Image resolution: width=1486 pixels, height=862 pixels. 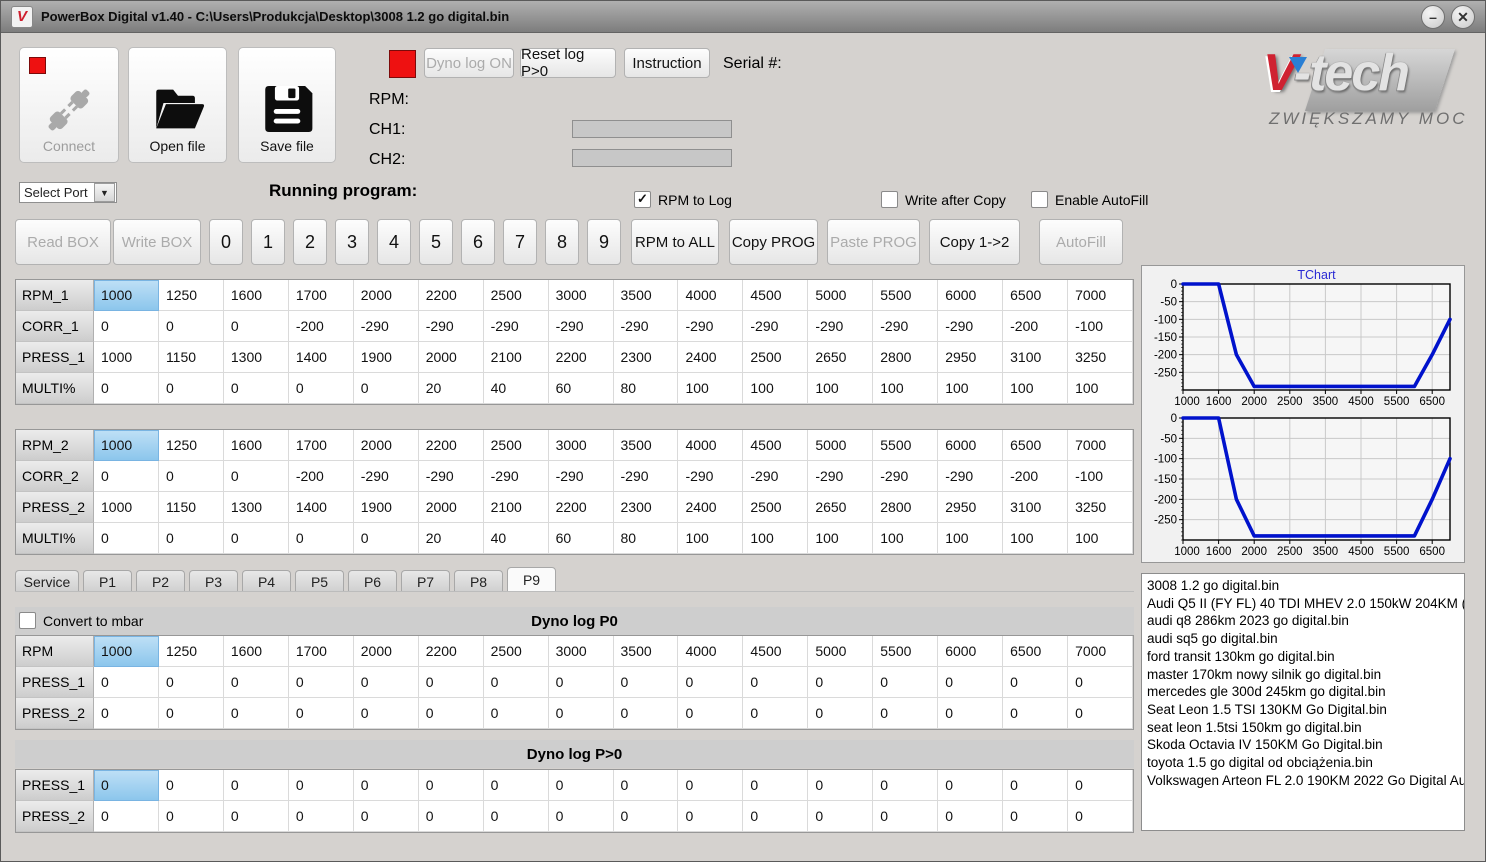 I want to click on cell-RPM_2-13: 6000, so click(x=971, y=445).